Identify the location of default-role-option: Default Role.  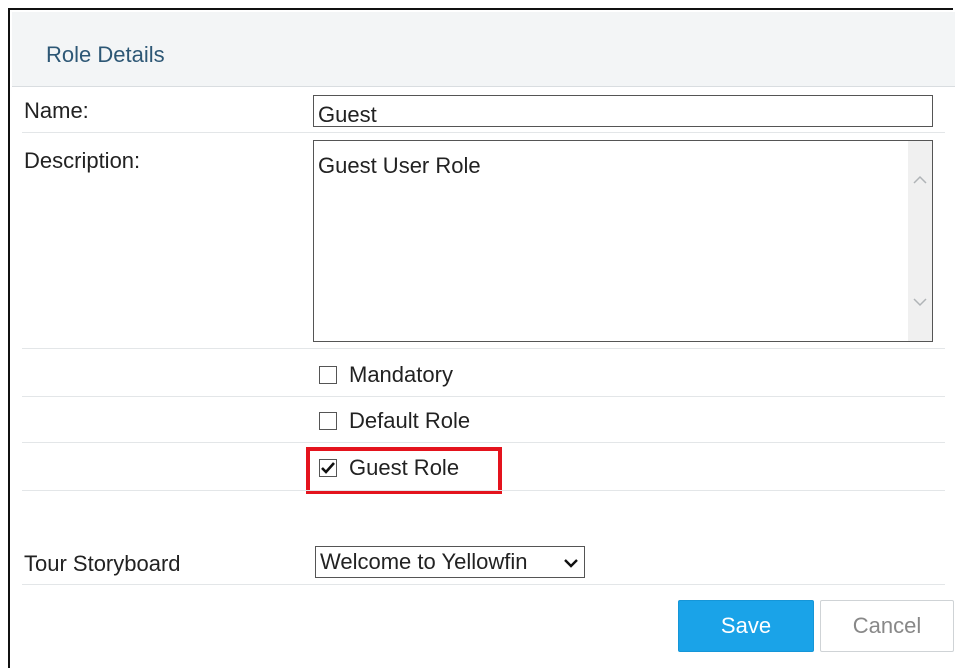
(394, 421).